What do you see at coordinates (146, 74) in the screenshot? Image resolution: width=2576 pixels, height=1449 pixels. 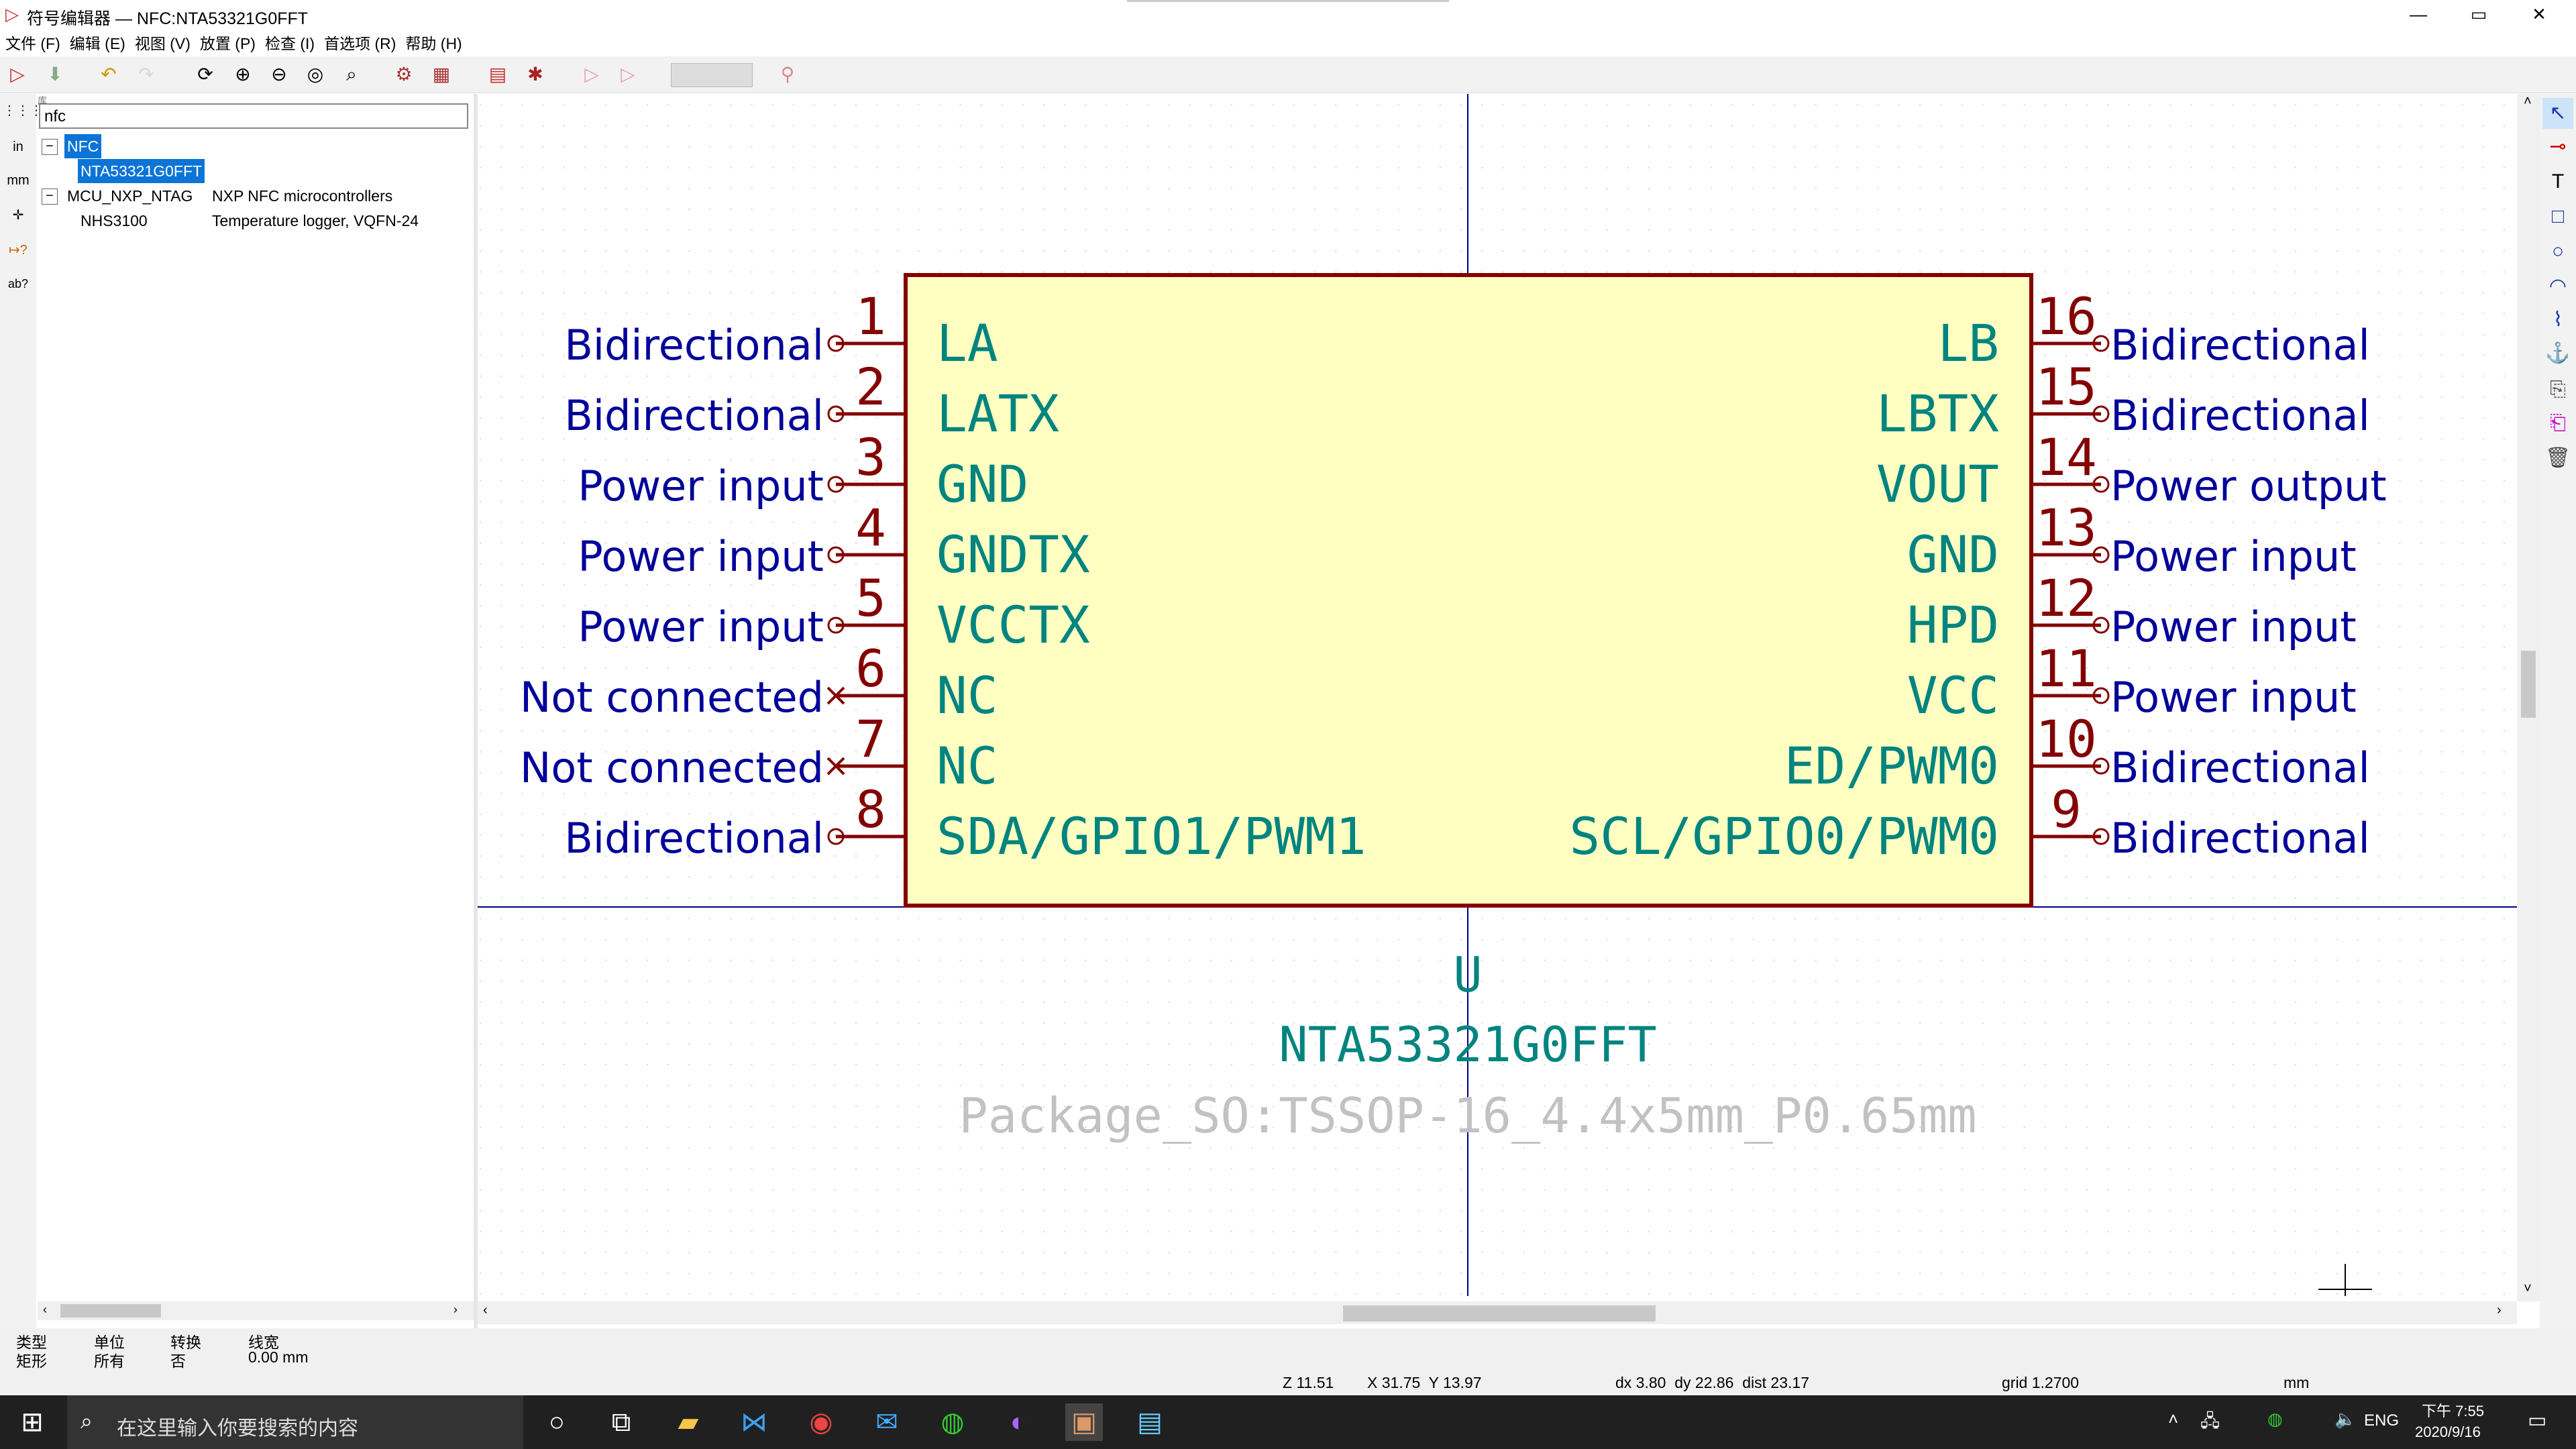 I see `redo-icon: ↷` at bounding box center [146, 74].